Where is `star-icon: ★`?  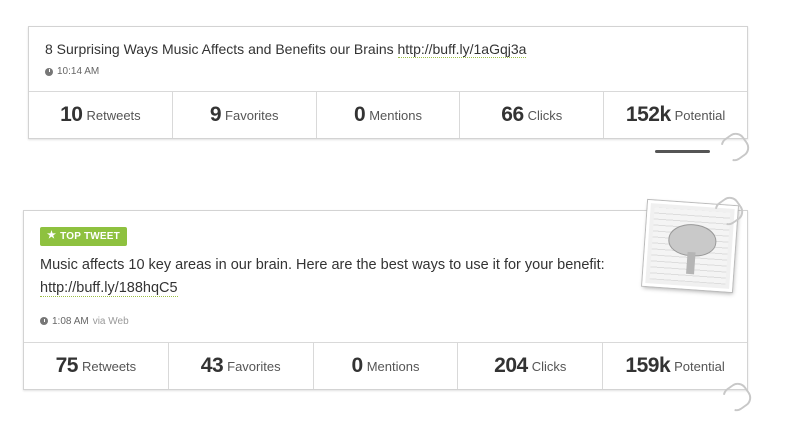 star-icon: ★ is located at coordinates (52, 235).